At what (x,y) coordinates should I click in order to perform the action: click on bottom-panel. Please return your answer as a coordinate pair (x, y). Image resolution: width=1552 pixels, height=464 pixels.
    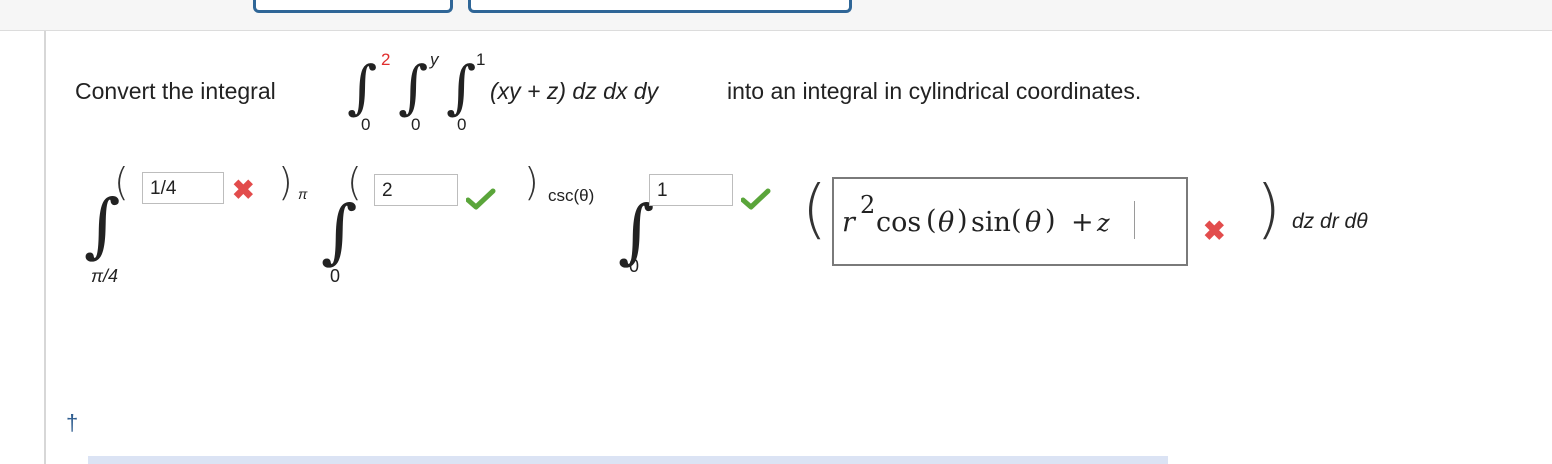
    Looking at the image, I should click on (628, 460).